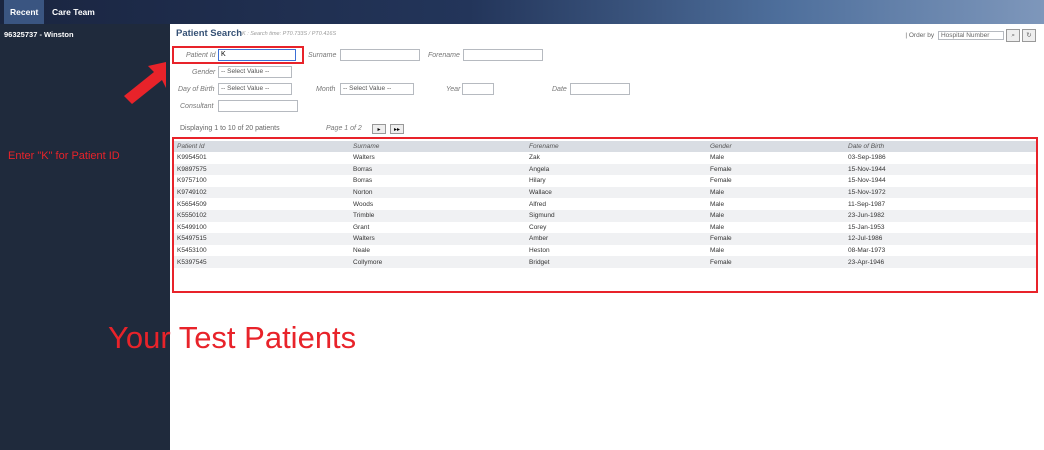  What do you see at coordinates (39, 34) in the screenshot?
I see `sidebar-item-patient: 96325737 - Winston` at bounding box center [39, 34].